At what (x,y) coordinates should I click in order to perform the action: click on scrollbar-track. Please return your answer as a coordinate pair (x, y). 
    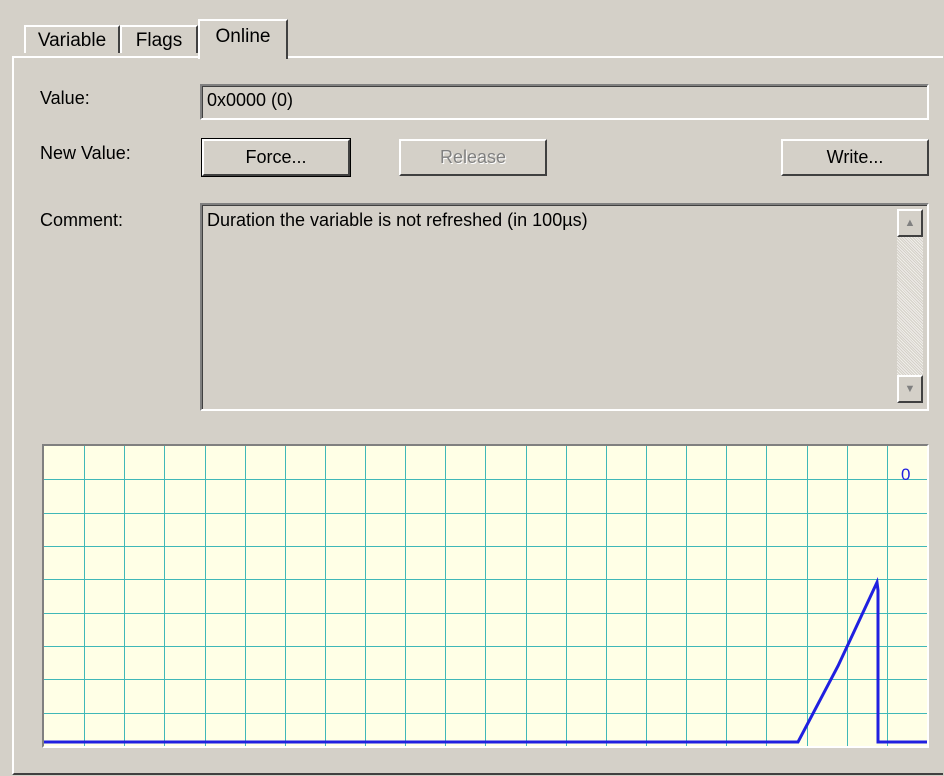
    Looking at the image, I should click on (910, 306).